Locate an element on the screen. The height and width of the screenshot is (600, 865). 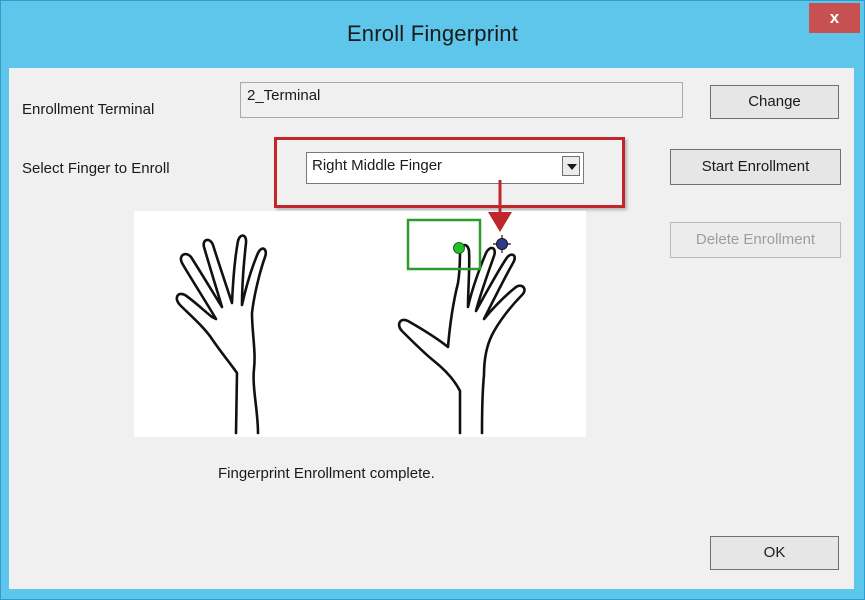
title-bar: Enroll Fingerprint x is located at coordinates (432, 35).